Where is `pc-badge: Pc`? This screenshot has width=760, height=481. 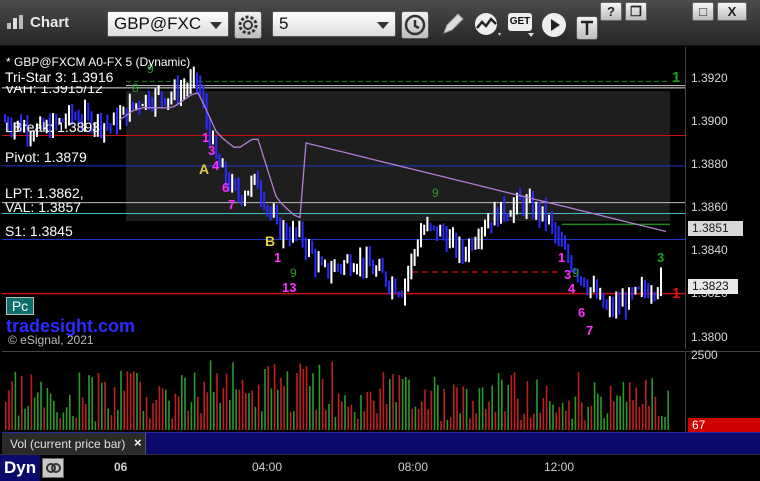 pc-badge: Pc is located at coordinates (20, 306).